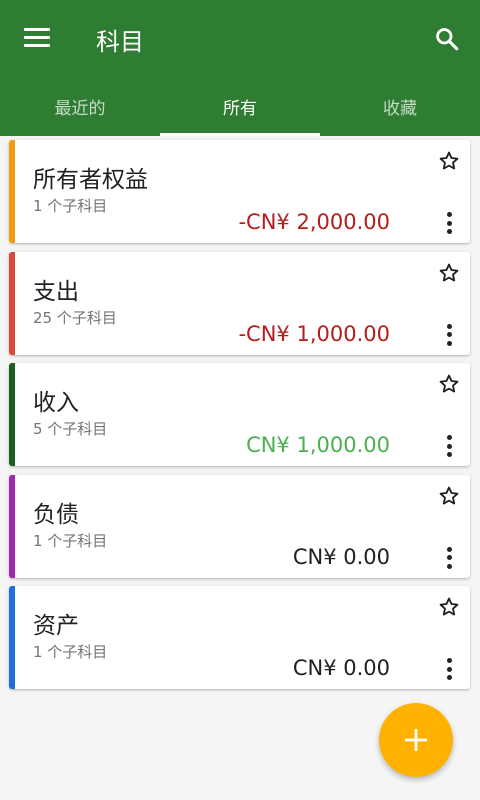 The width and height of the screenshot is (480, 800). What do you see at coordinates (70, 429) in the screenshot?
I see `subaccount-count: 5 个子科目` at bounding box center [70, 429].